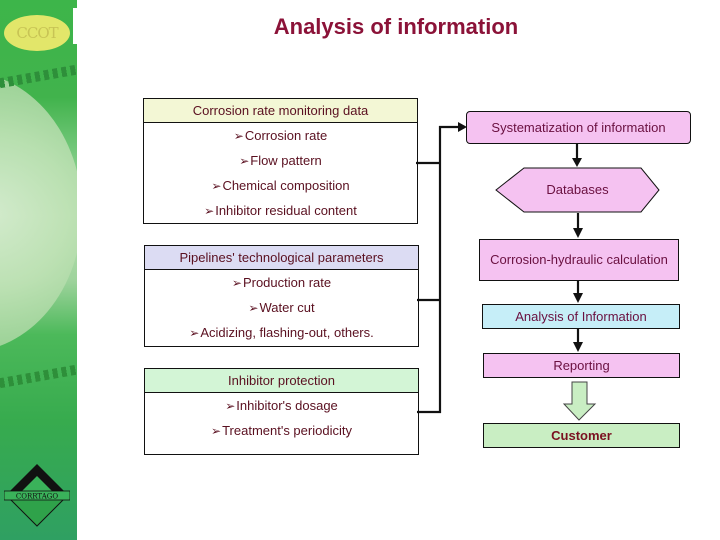  I want to click on step-reporting: Reporting, so click(581, 365).